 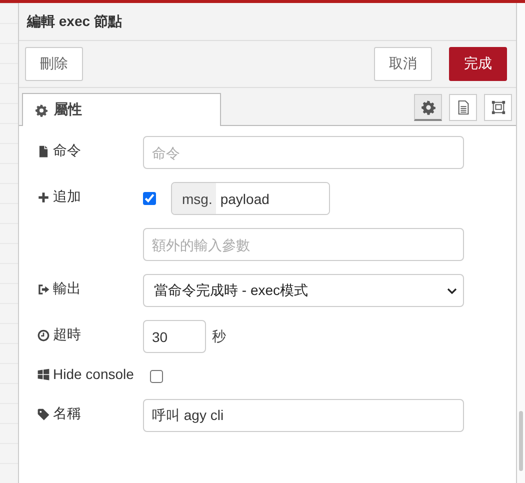 I want to click on typed-input: msg. payload, so click(x=250, y=198).